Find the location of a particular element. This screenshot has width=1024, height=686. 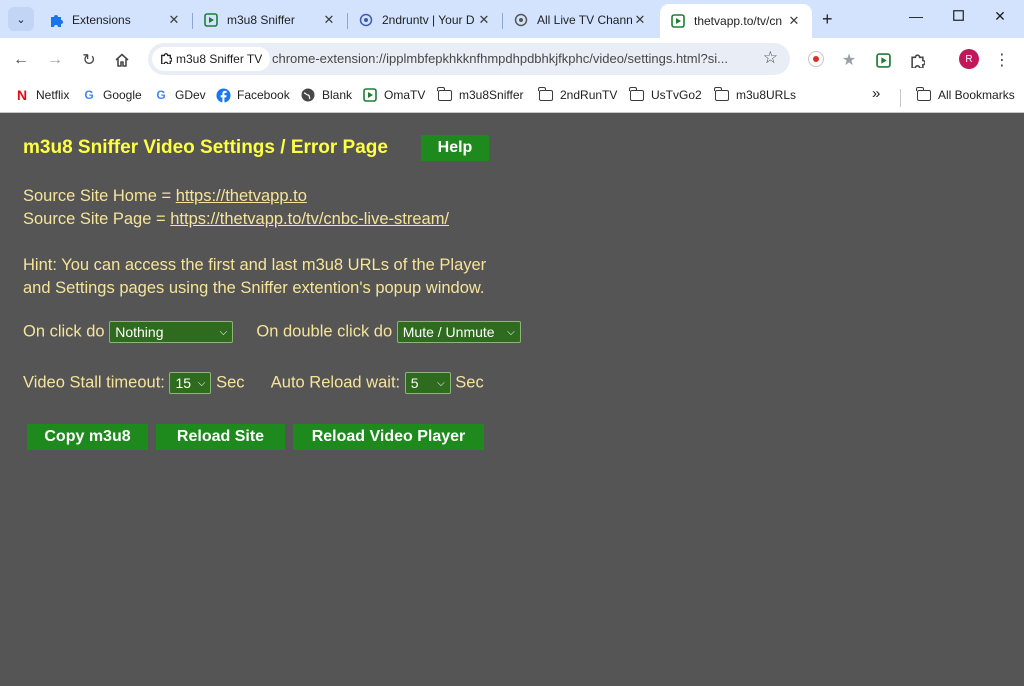

source-home-label: Source Site Home = is located at coordinates (99, 196).